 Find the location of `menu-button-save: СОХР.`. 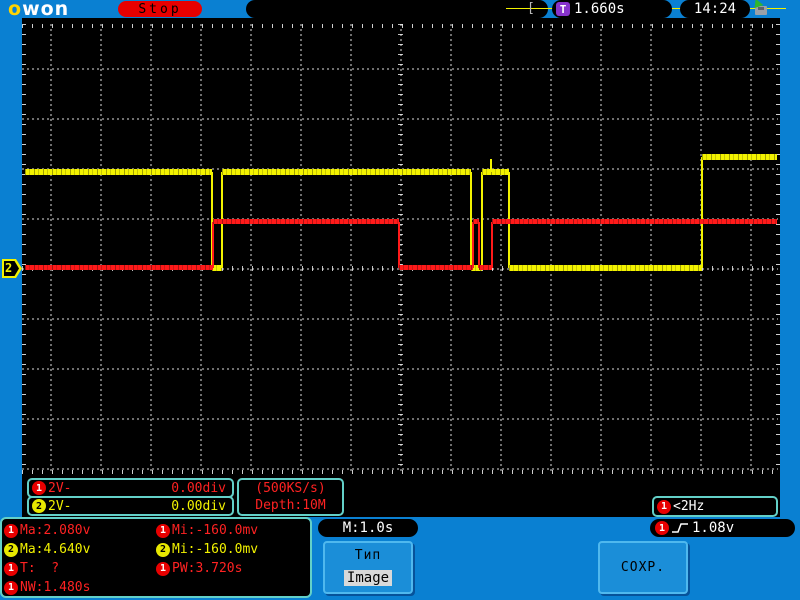

menu-button-save: СОХР. is located at coordinates (643, 567).